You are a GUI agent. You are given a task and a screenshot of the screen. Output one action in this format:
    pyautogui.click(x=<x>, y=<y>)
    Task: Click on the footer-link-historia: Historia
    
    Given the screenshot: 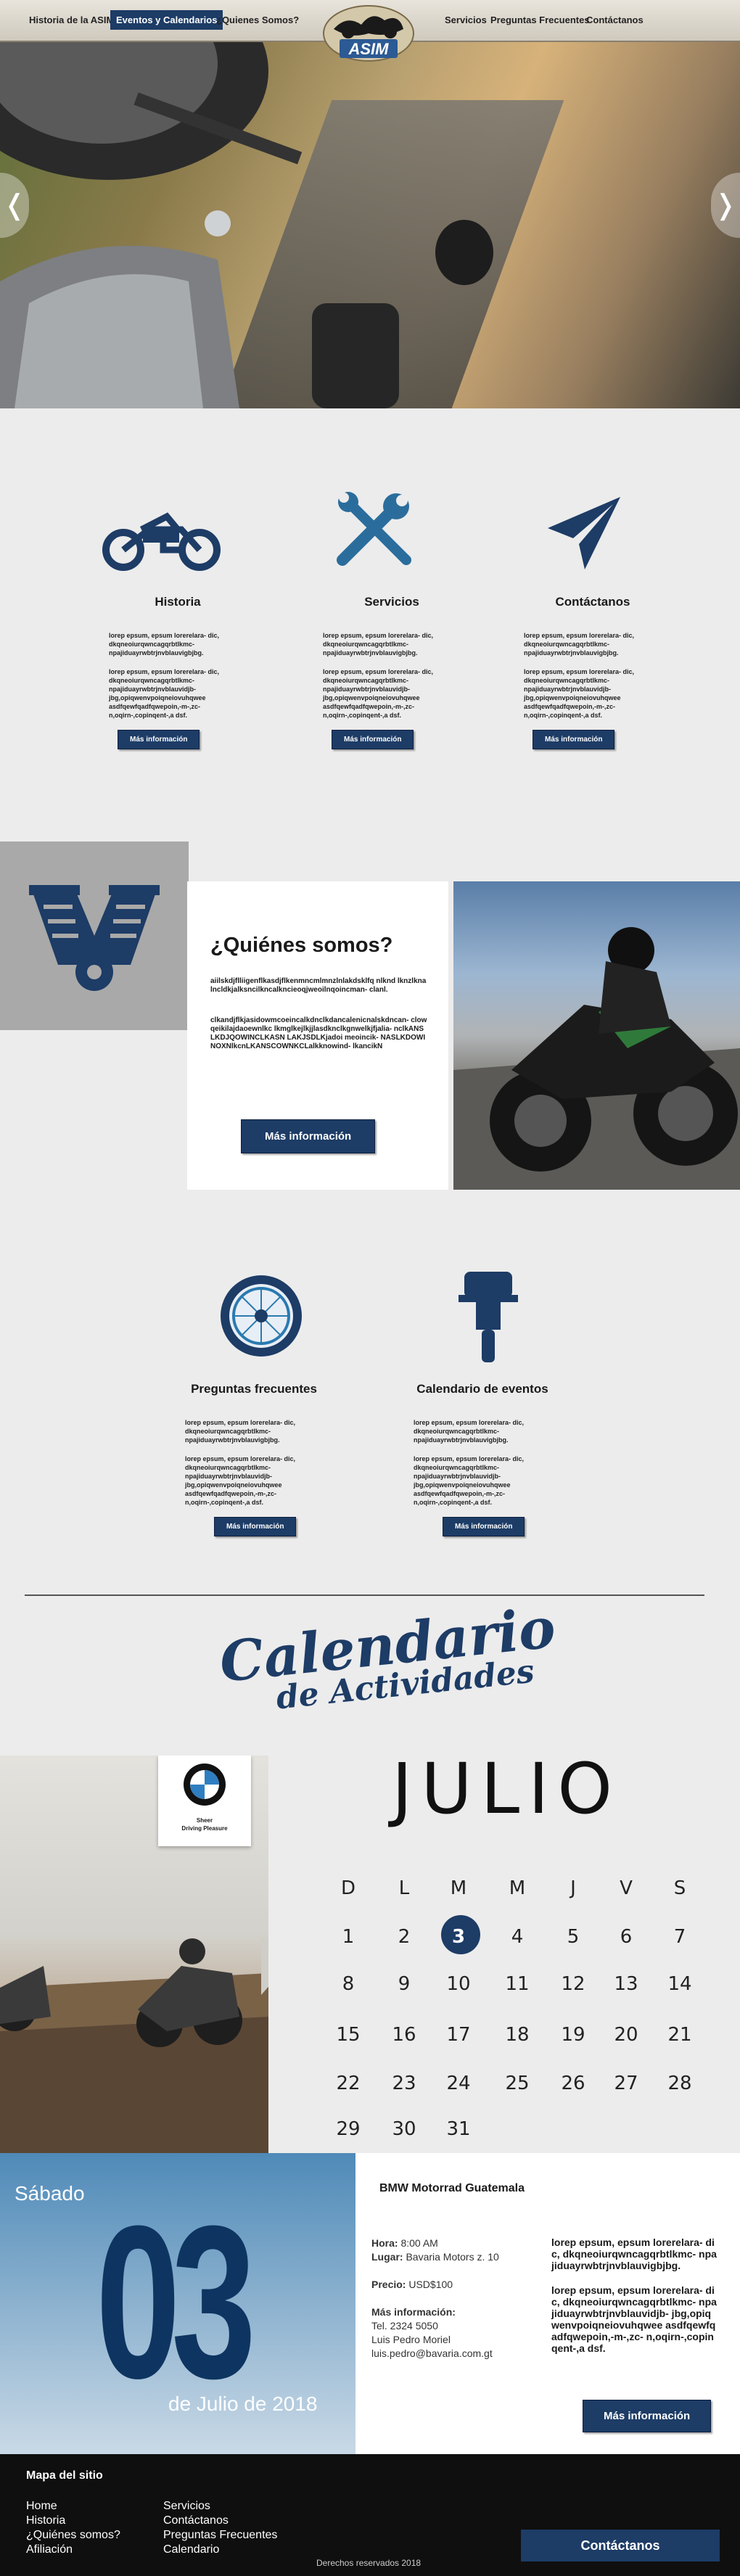 What is the action you would take?
    pyautogui.click(x=73, y=2521)
    